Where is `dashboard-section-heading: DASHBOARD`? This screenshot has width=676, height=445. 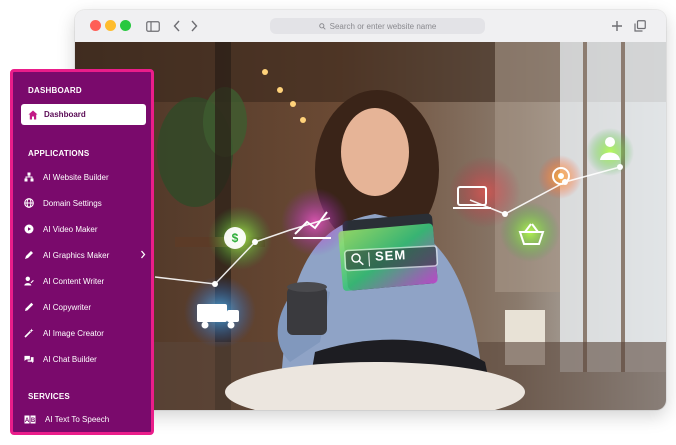
dashboard-section-heading: DASHBOARD is located at coordinates (55, 90).